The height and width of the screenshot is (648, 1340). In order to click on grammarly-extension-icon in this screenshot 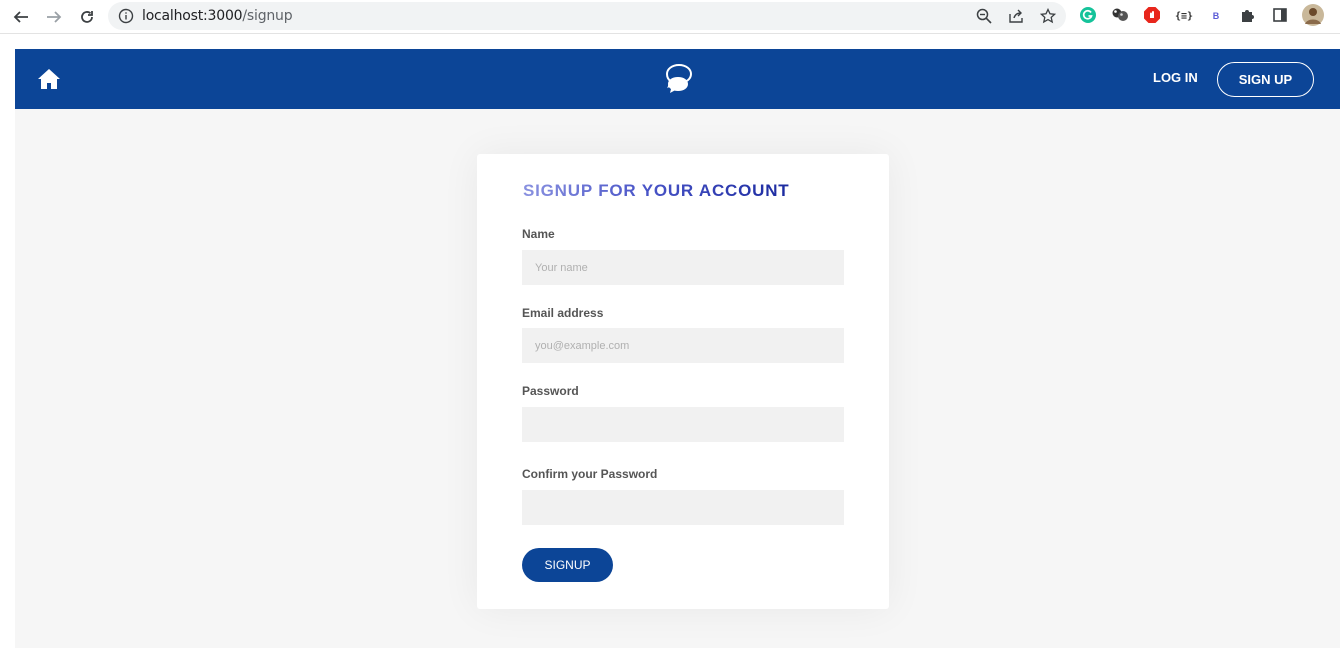, I will do `click(1088, 15)`.